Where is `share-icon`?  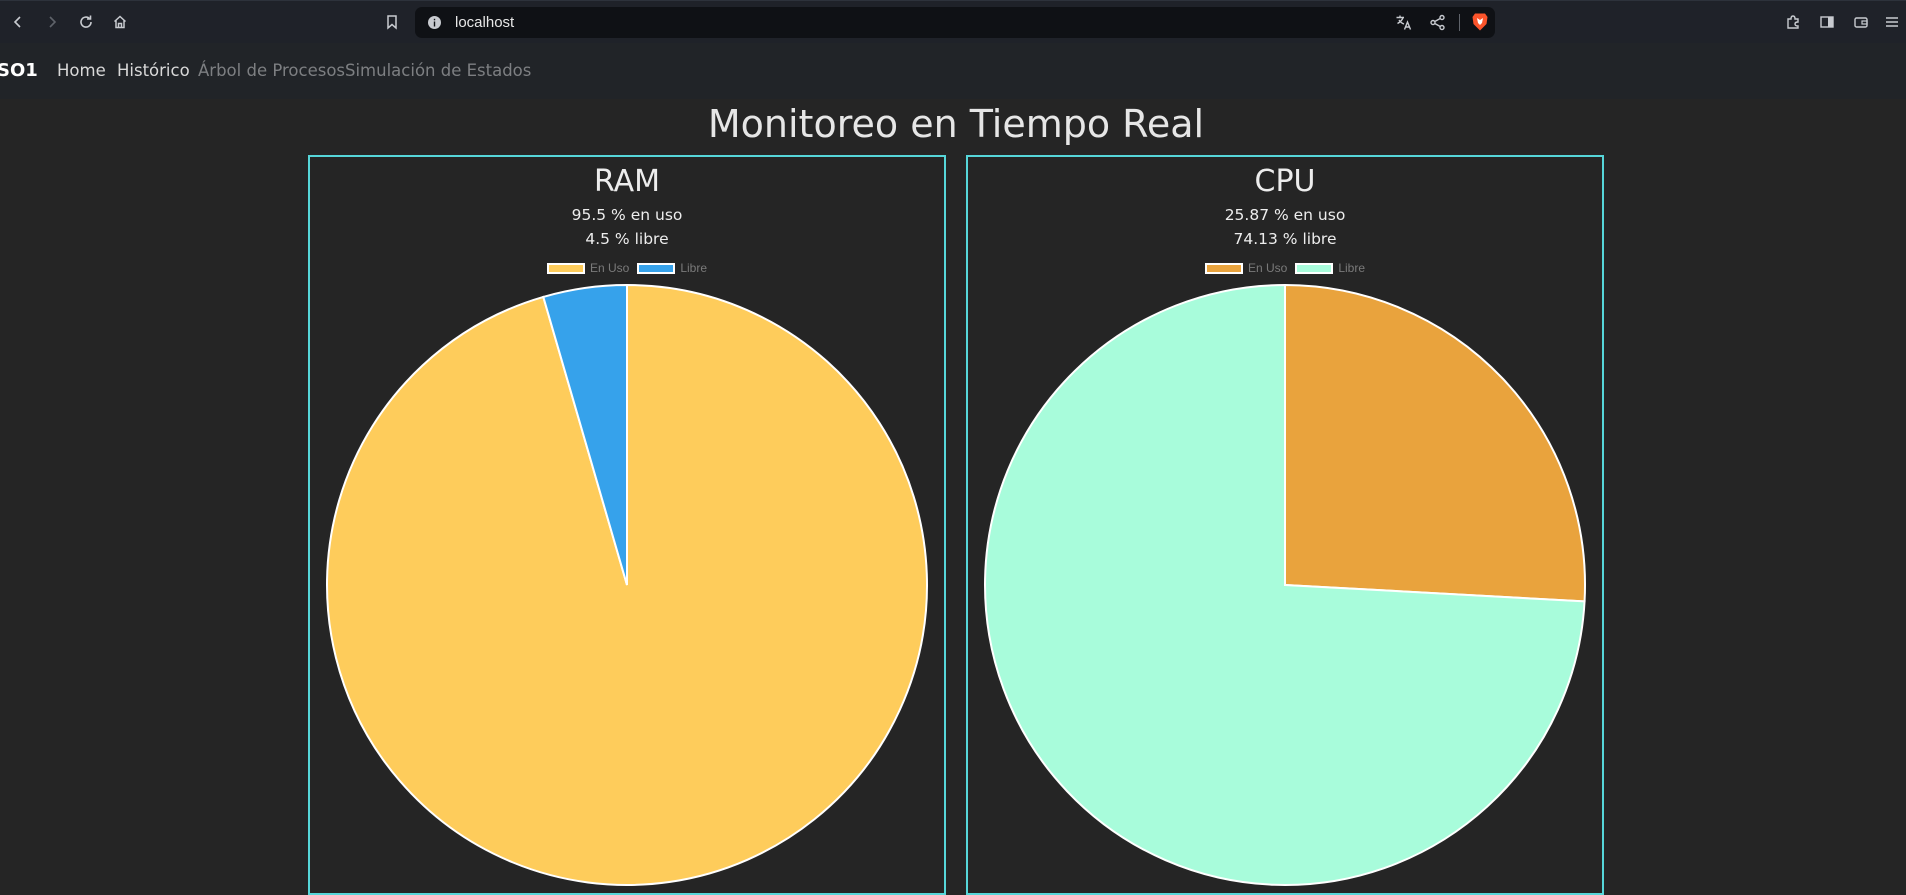
share-icon is located at coordinates (1437, 24).